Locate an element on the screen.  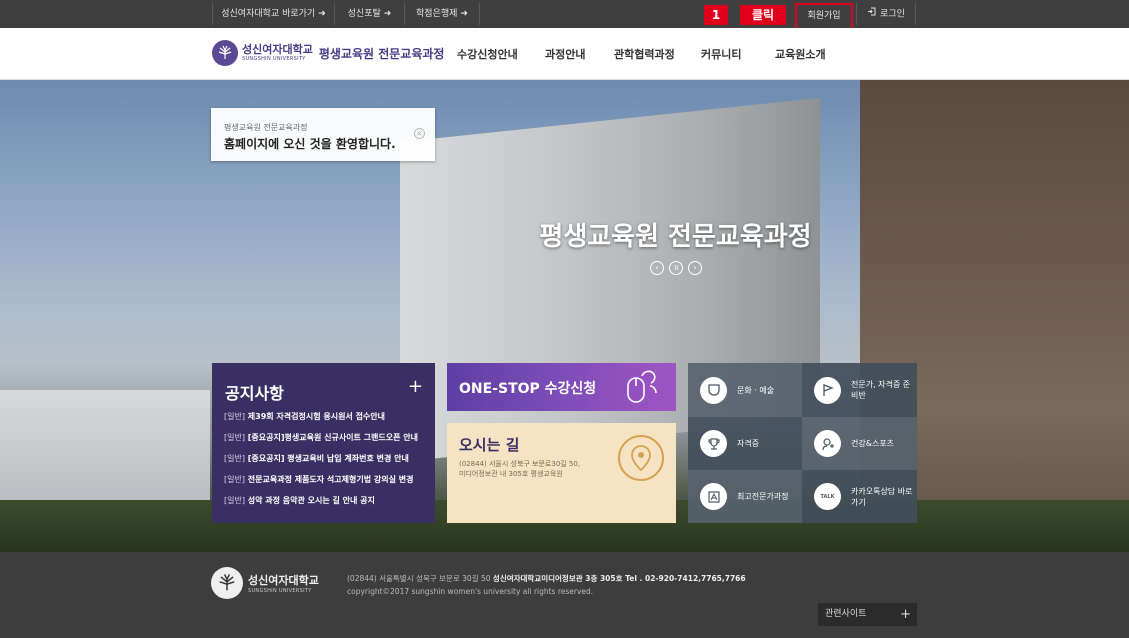
kakaotalk-icon-text: TALK is located at coordinates (827, 496).